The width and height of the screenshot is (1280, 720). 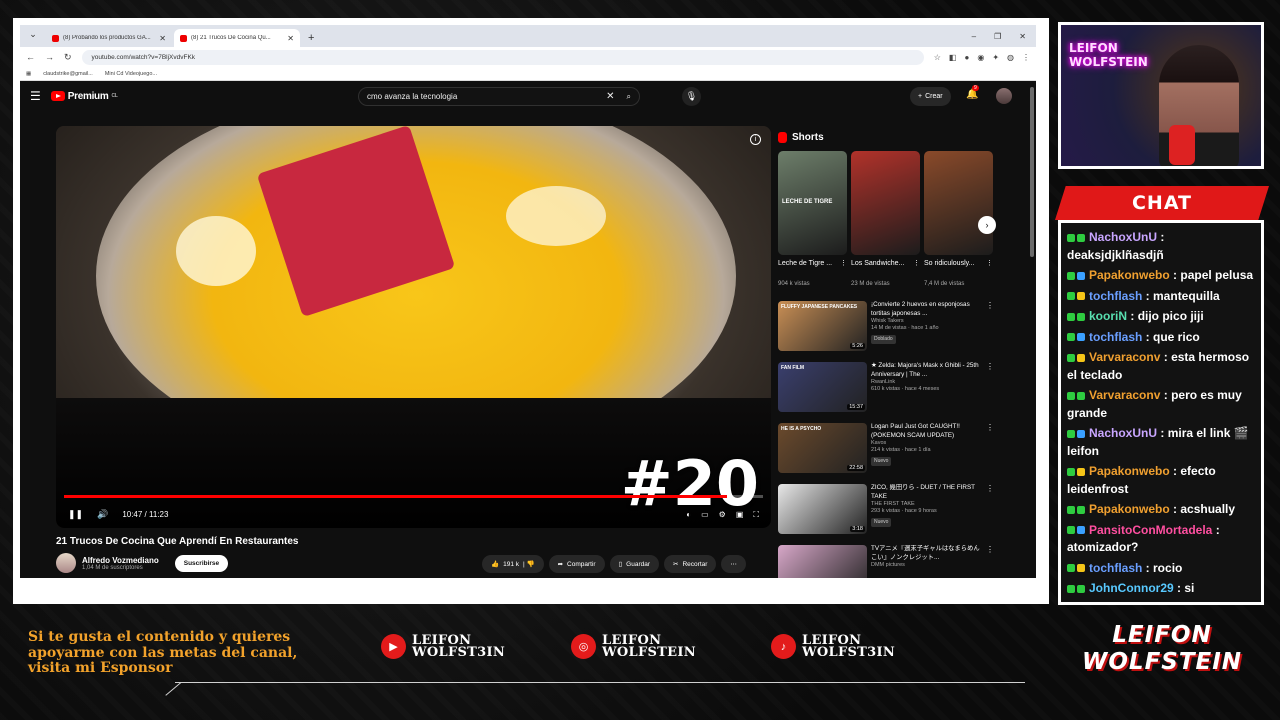 What do you see at coordinates (610, 96) in the screenshot?
I see `clear-search-icon: ✕` at bounding box center [610, 96].